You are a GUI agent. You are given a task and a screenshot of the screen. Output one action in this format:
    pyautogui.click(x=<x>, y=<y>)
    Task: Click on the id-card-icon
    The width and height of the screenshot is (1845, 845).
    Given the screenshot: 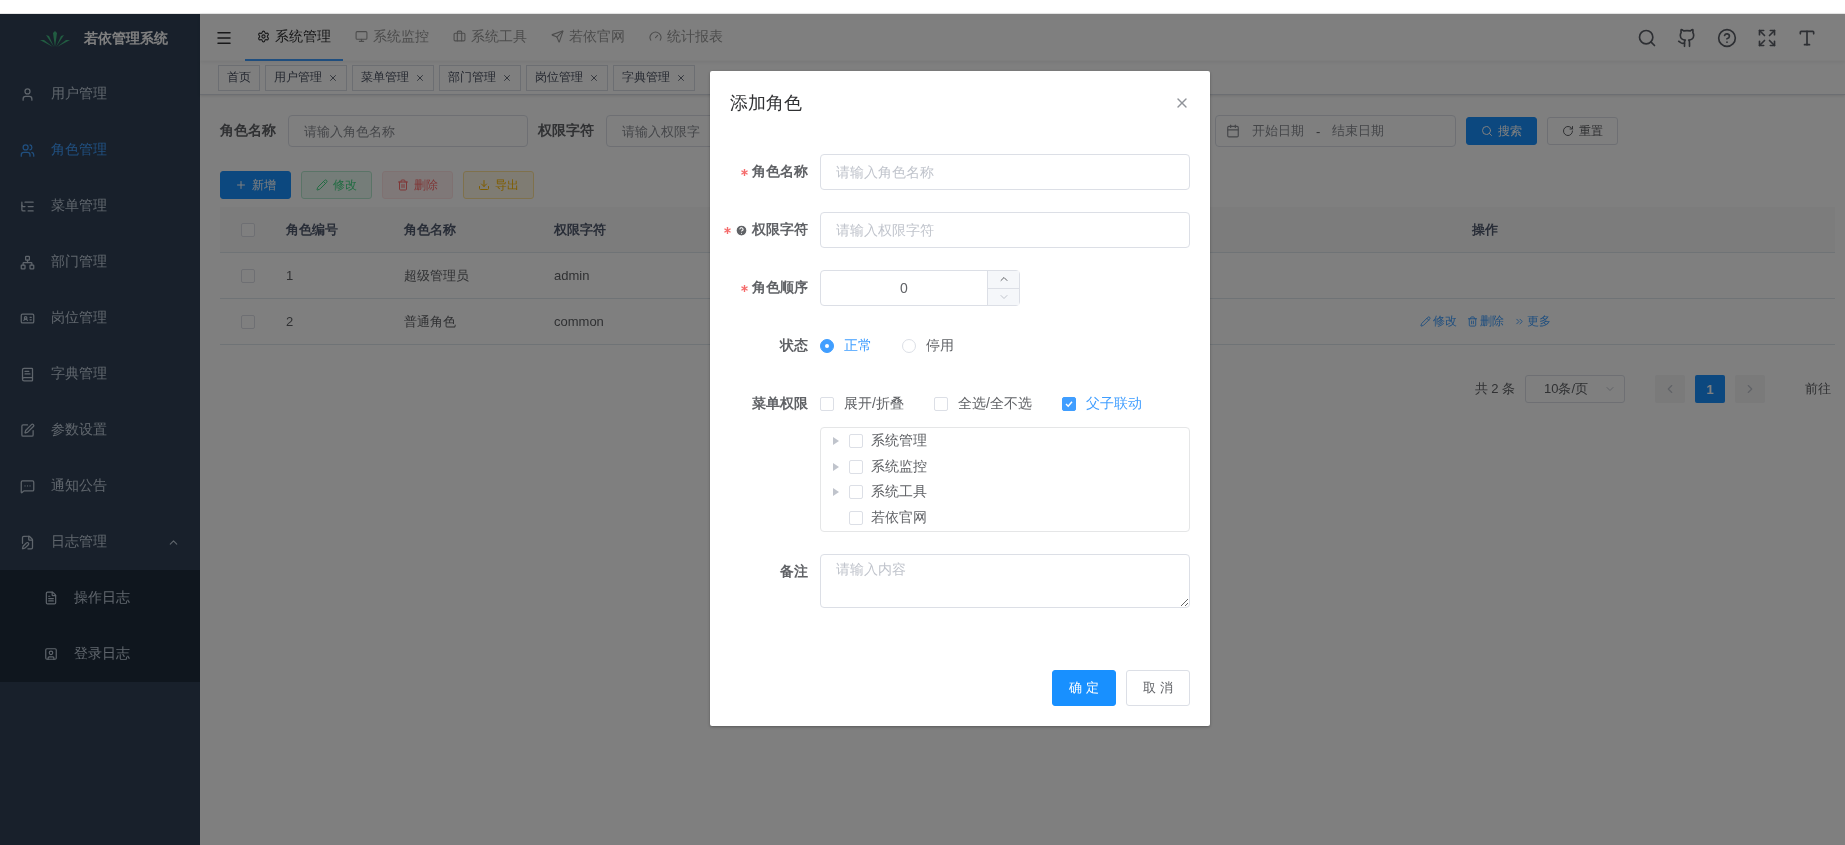 What is the action you would take?
    pyautogui.click(x=27, y=318)
    